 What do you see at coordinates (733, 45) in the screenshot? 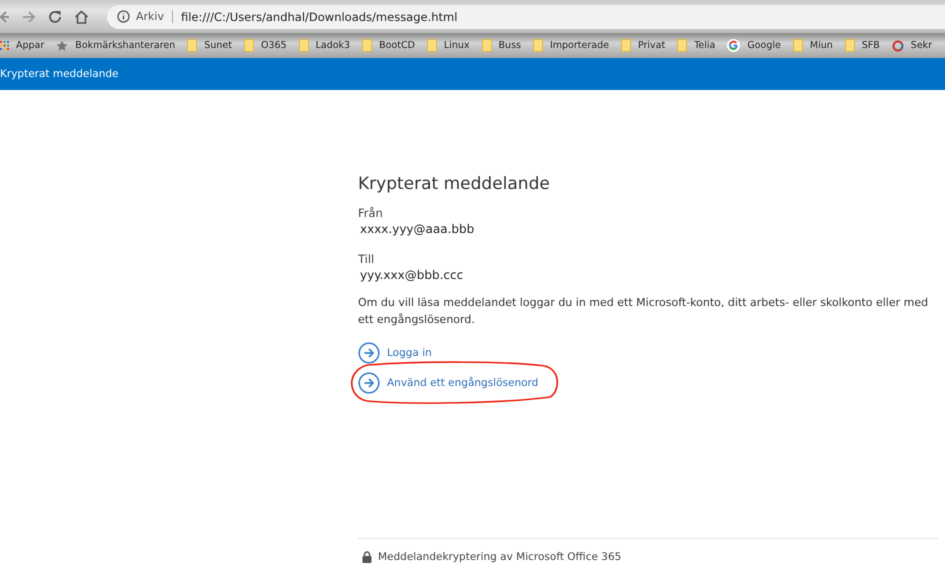
I see `google-g-icon` at bounding box center [733, 45].